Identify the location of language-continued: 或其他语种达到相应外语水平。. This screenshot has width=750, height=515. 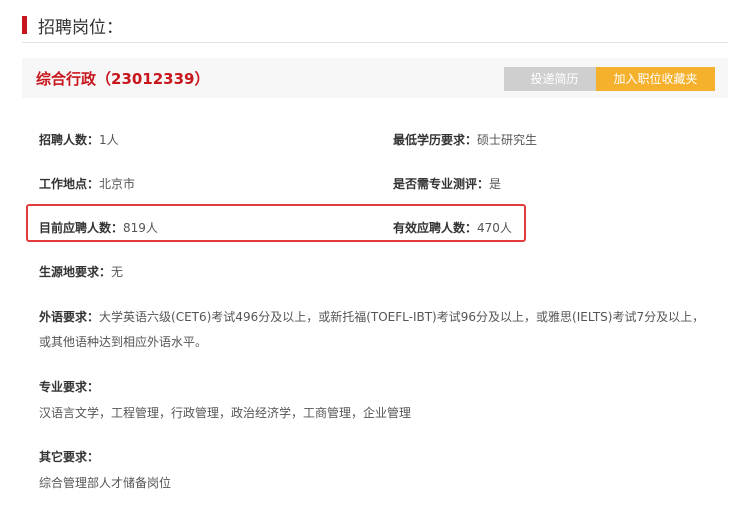
(123, 342).